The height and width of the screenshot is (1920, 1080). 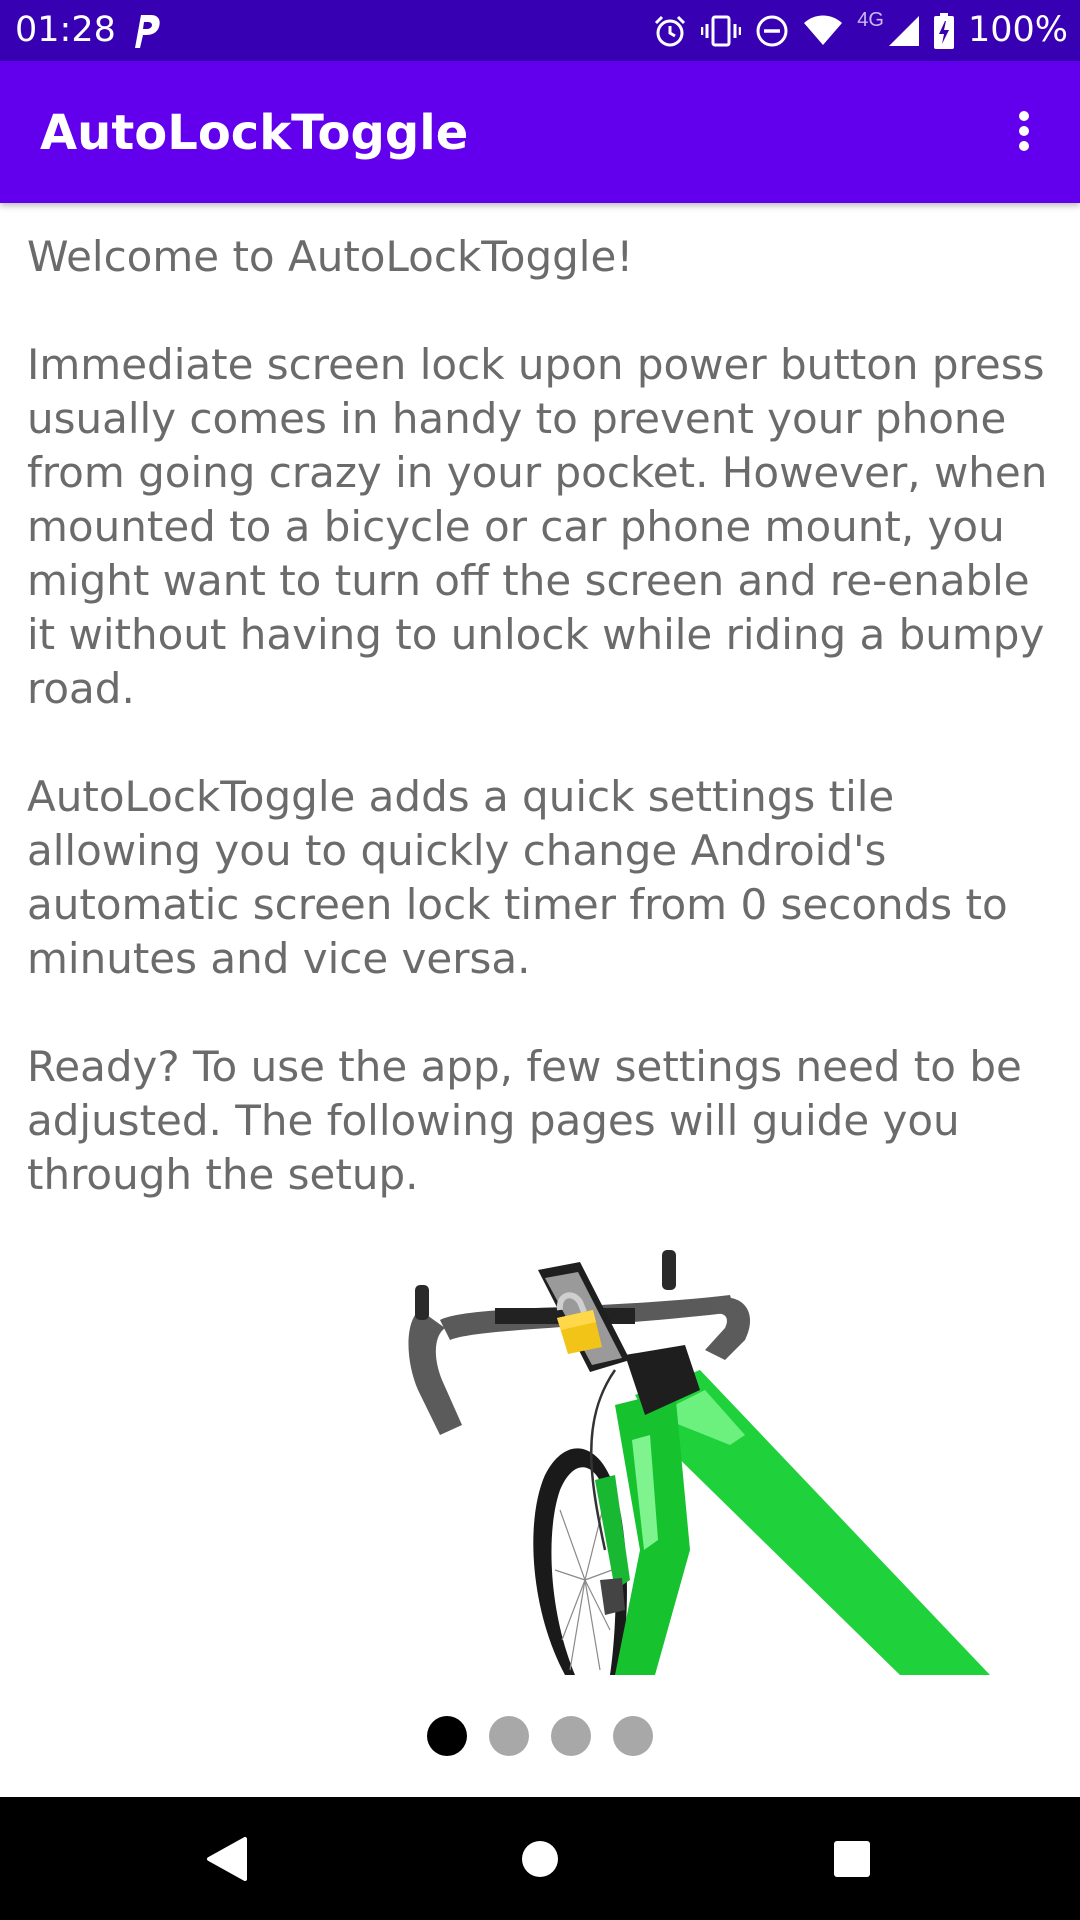 I want to click on status-time: 01:28, so click(x=65, y=30).